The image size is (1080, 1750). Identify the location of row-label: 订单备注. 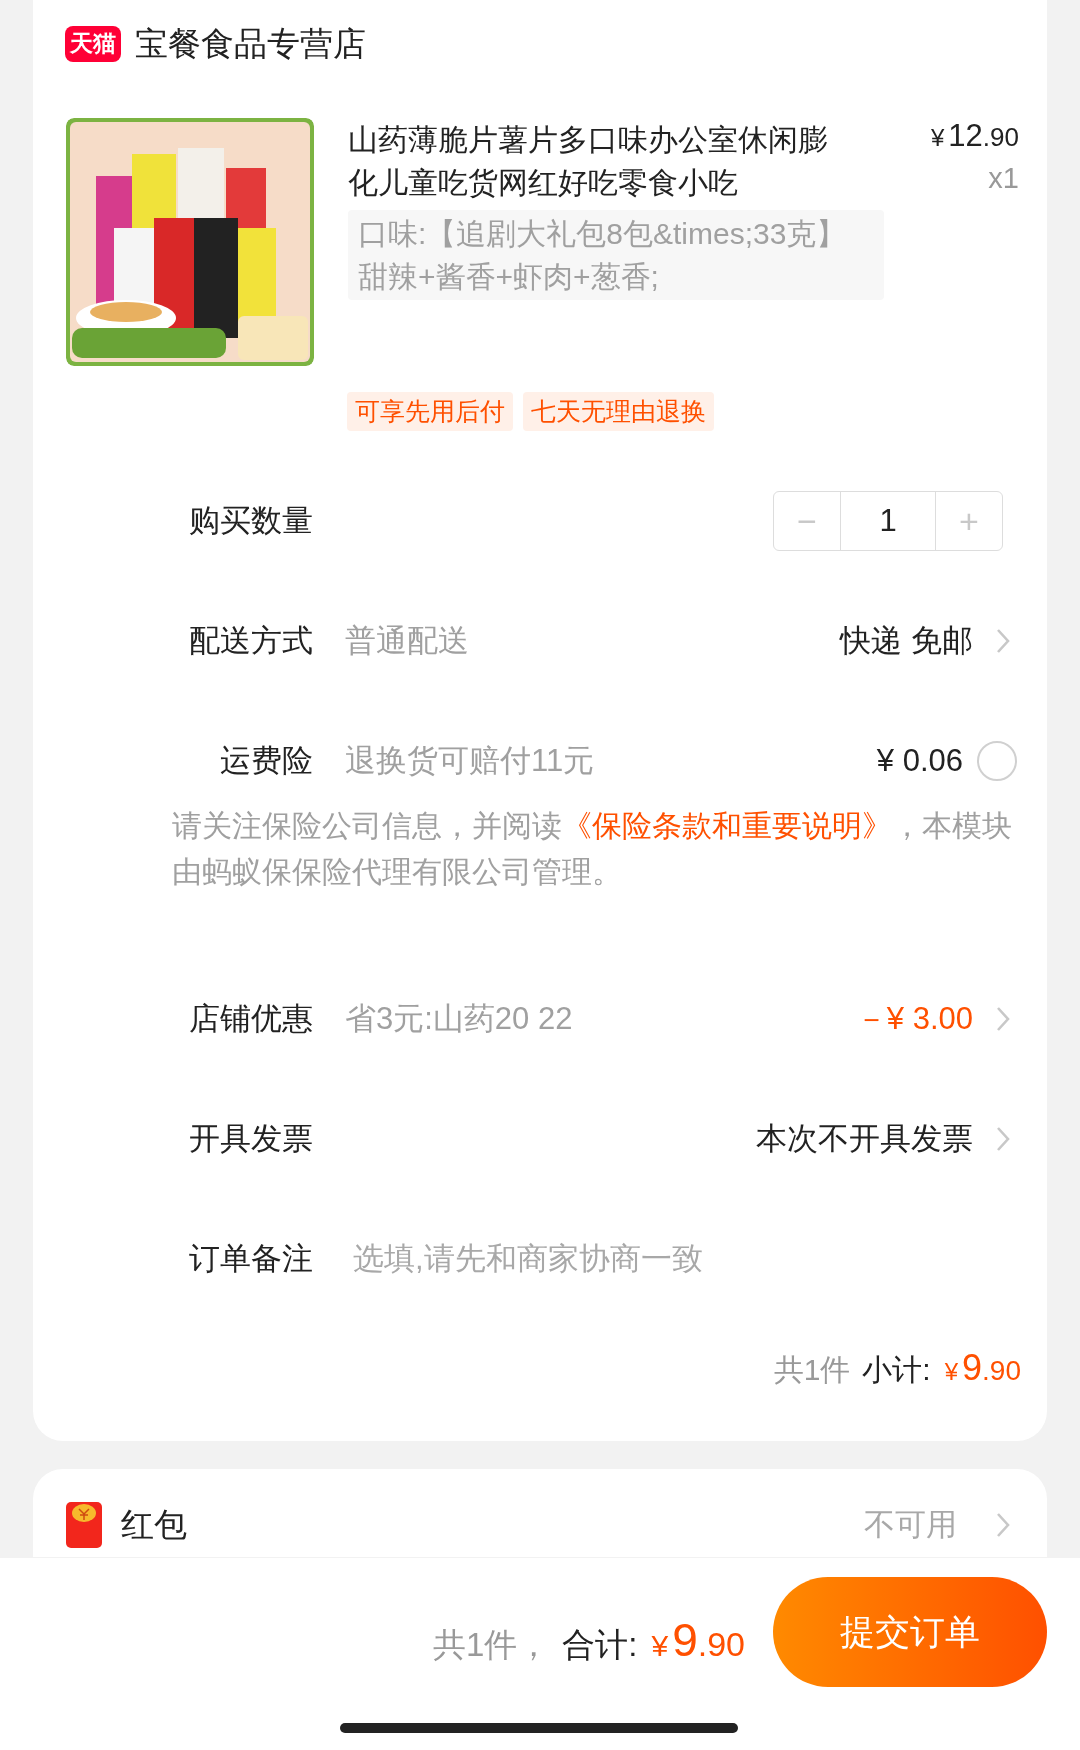
(251, 1259).